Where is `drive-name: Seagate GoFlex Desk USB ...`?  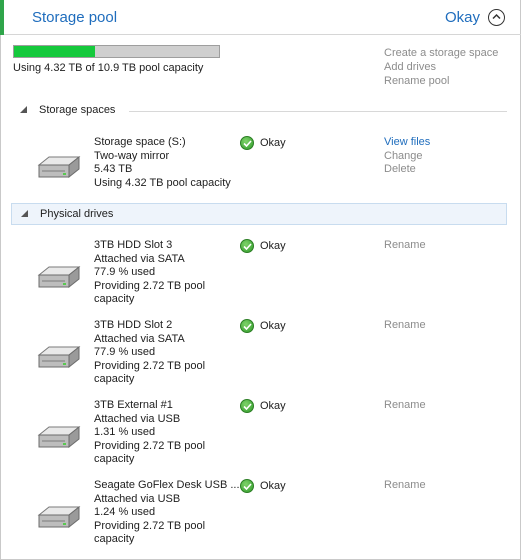
drive-name: Seagate GoFlex Desk USB ... is located at coordinates (167, 485).